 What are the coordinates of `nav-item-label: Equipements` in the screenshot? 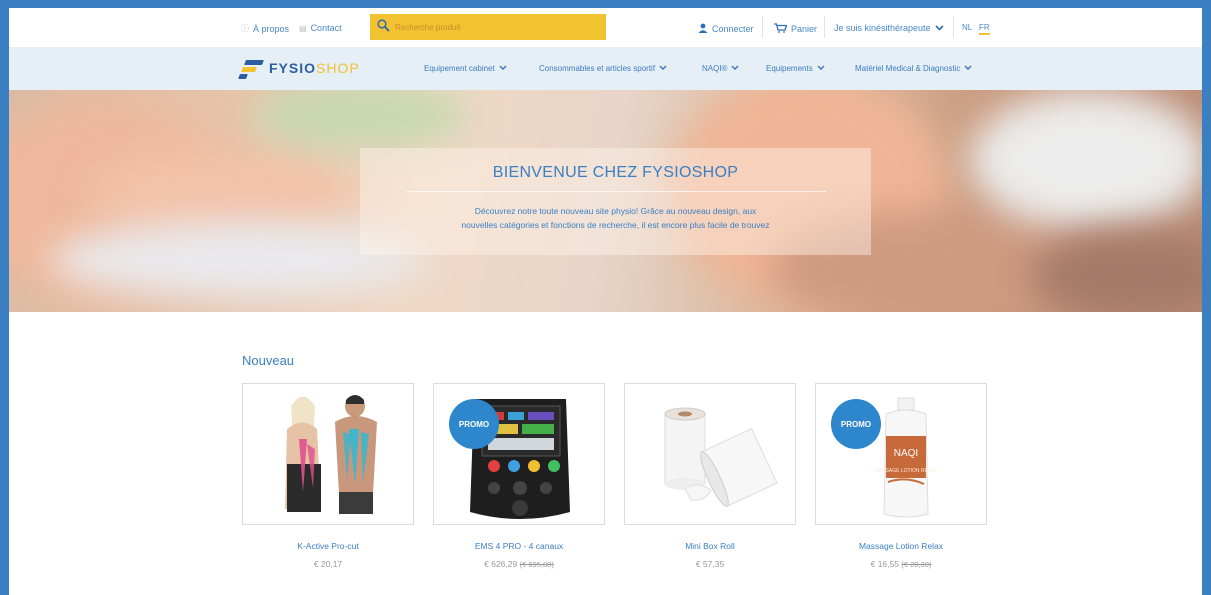 It's located at (789, 68).